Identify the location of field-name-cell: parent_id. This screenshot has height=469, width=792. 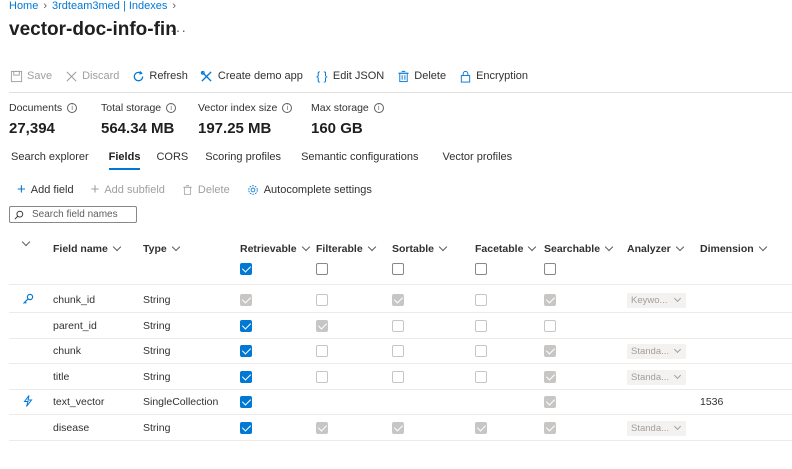
(75, 326).